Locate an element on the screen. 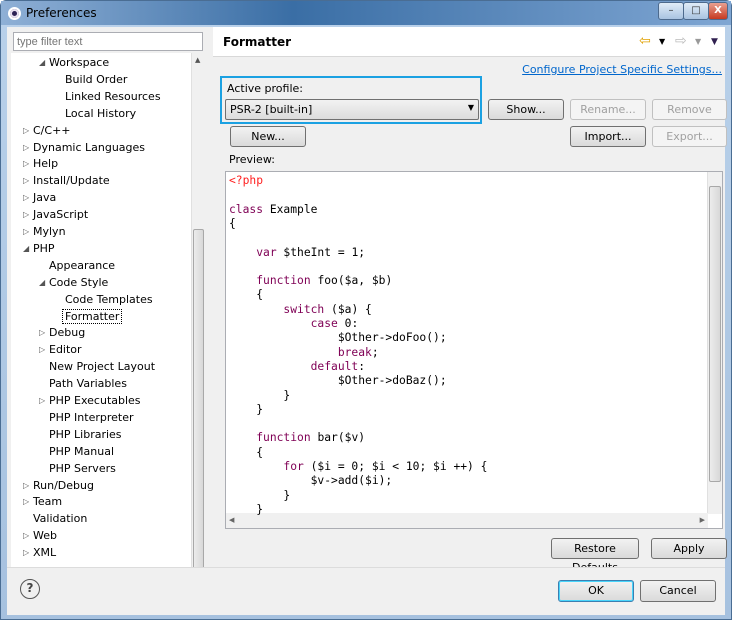 The width and height of the screenshot is (732, 620). tree-item: Code Templates is located at coordinates (109, 299).